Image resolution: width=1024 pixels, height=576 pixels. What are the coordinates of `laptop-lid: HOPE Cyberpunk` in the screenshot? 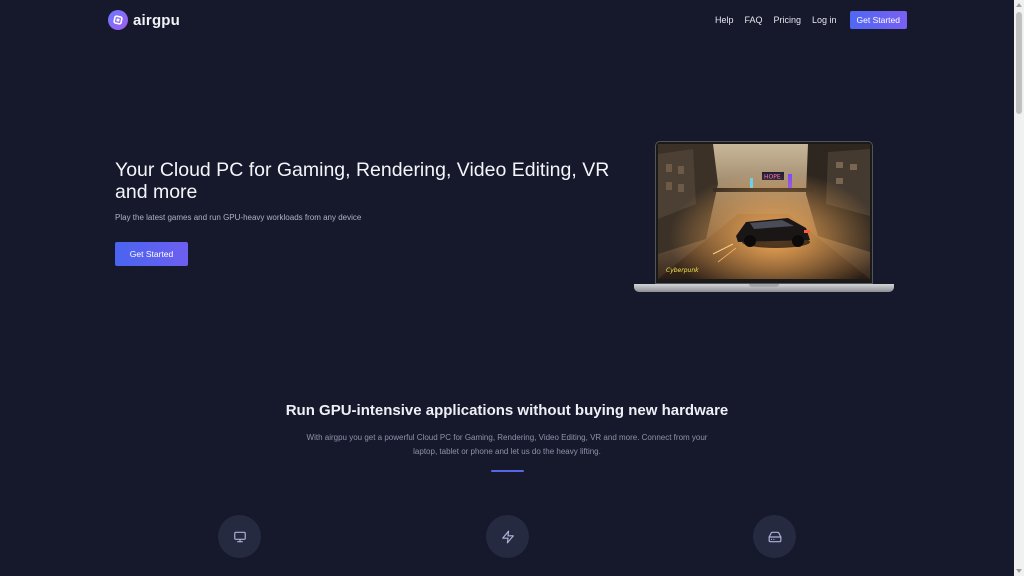 It's located at (764, 212).